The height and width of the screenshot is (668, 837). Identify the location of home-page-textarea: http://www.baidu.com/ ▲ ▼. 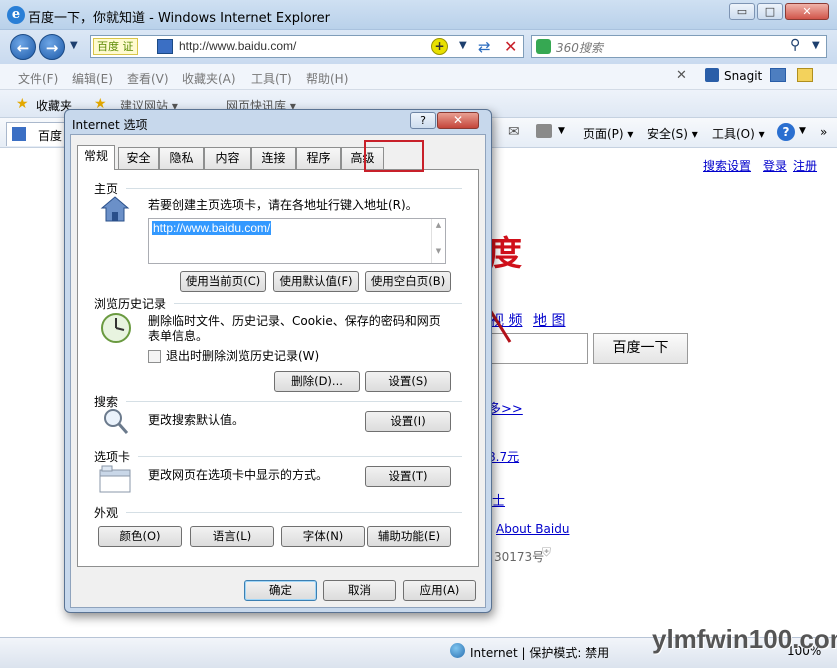
(297, 241).